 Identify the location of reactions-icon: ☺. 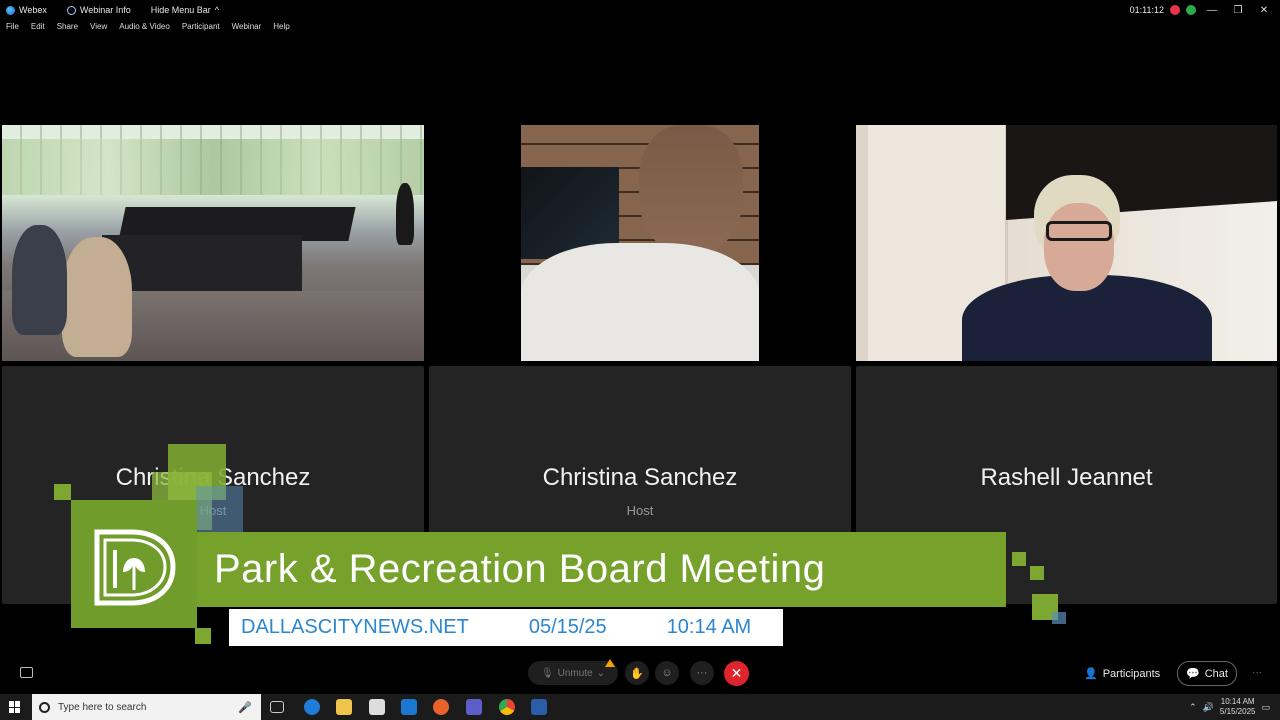
(667, 673).